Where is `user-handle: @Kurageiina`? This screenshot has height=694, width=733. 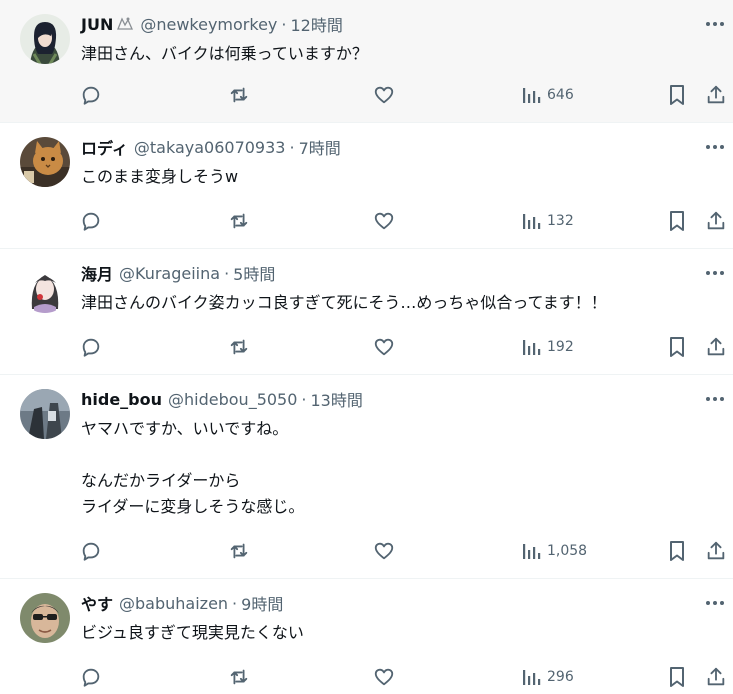
user-handle: @Kurageiina is located at coordinates (169, 273).